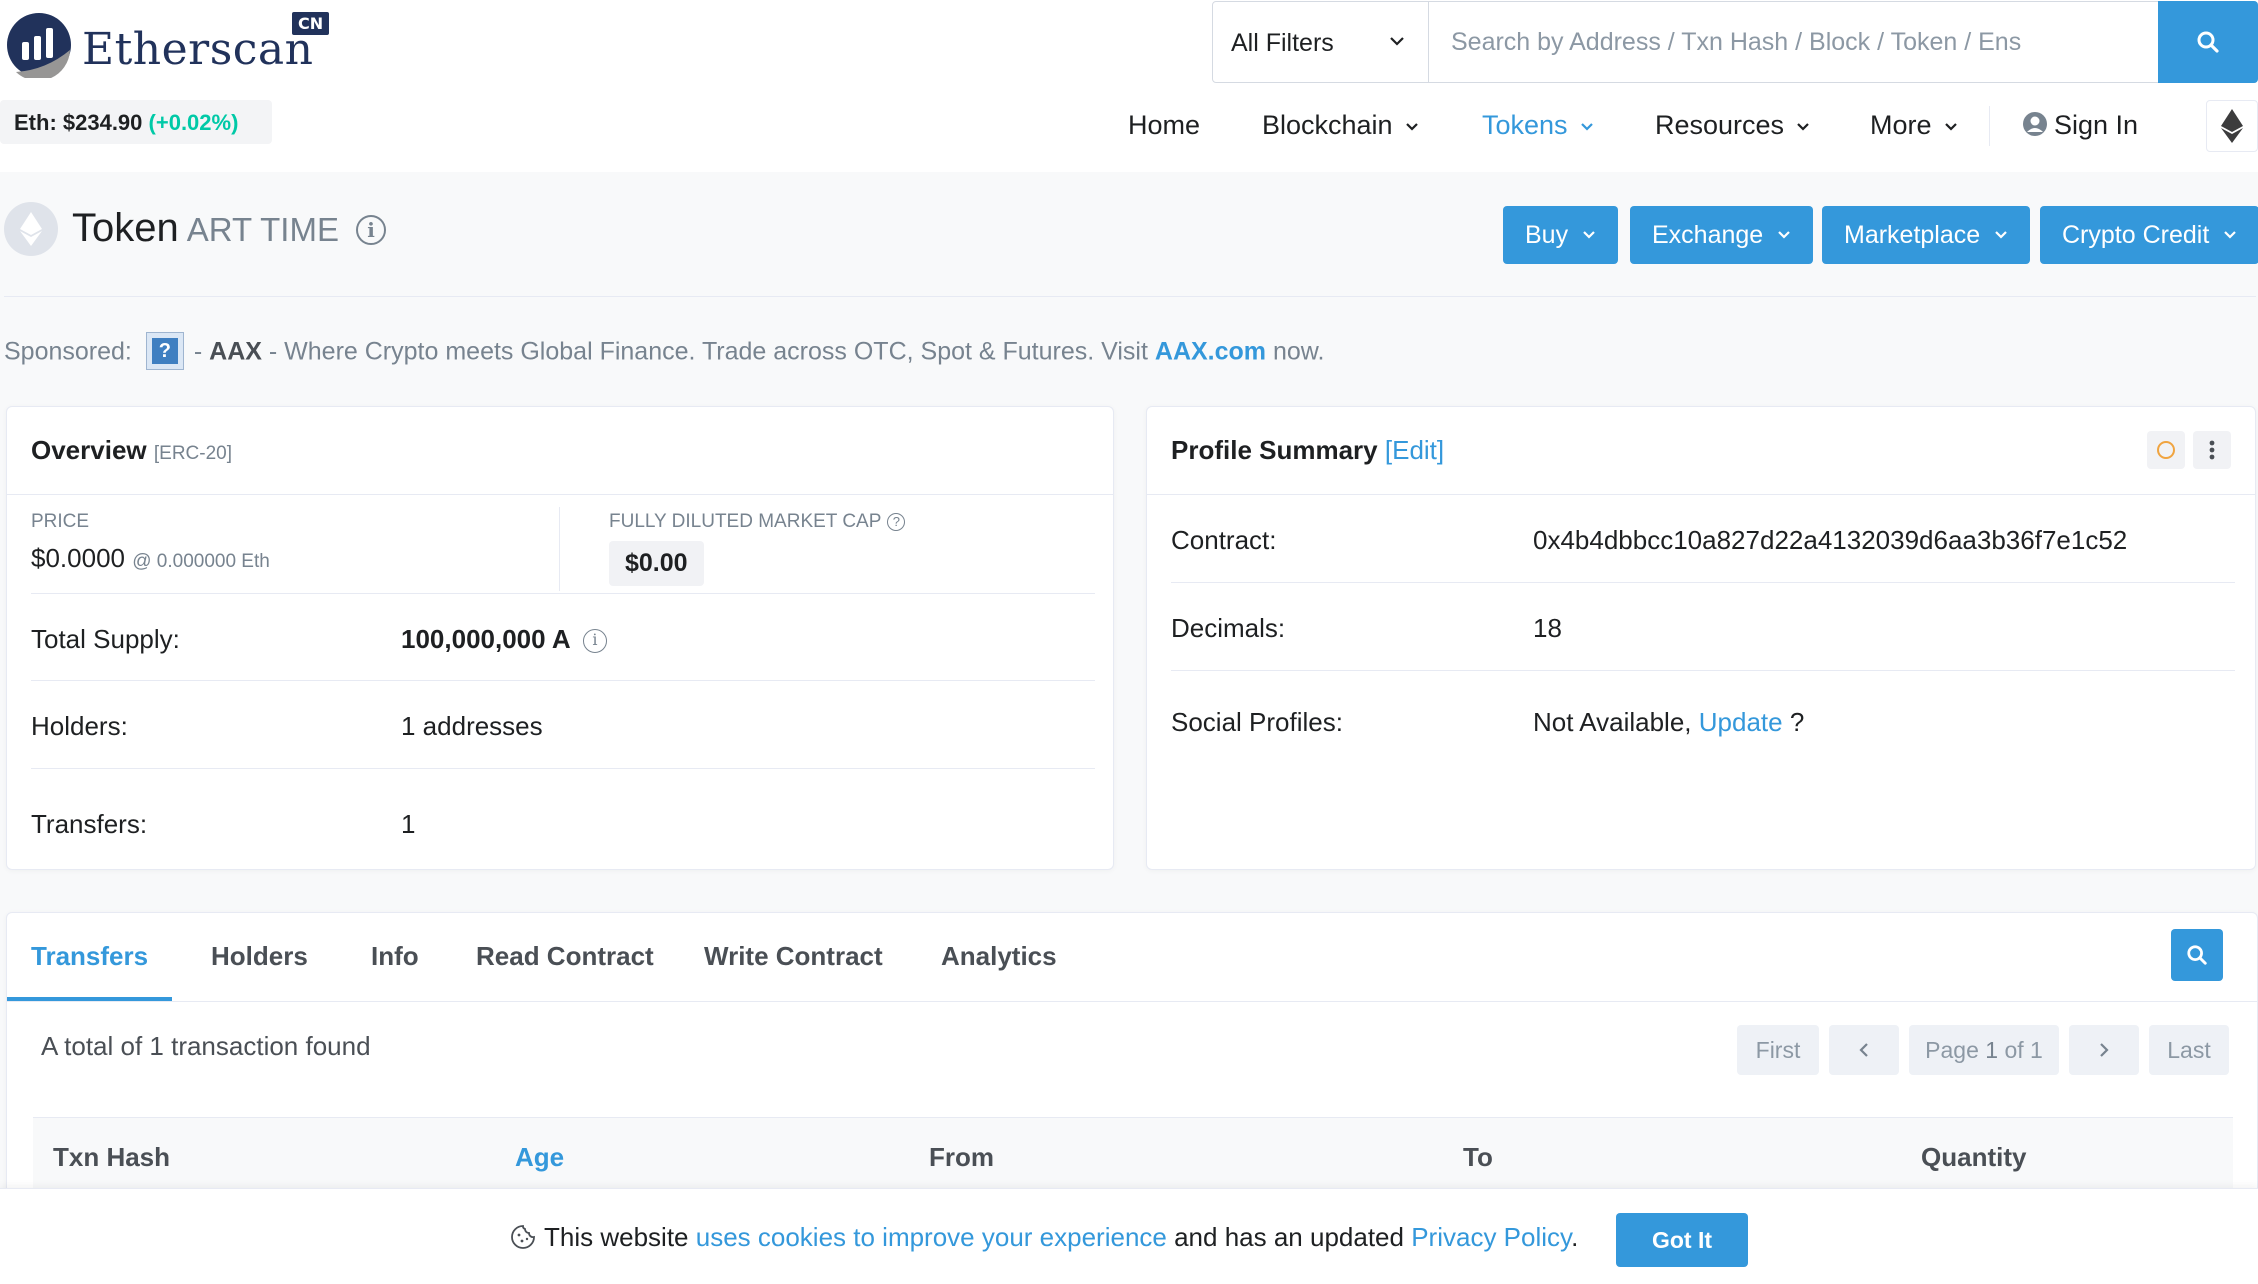 Image resolution: width=2258 pixels, height=1284 pixels. I want to click on cookie-text-1: This website, so click(616, 1237).